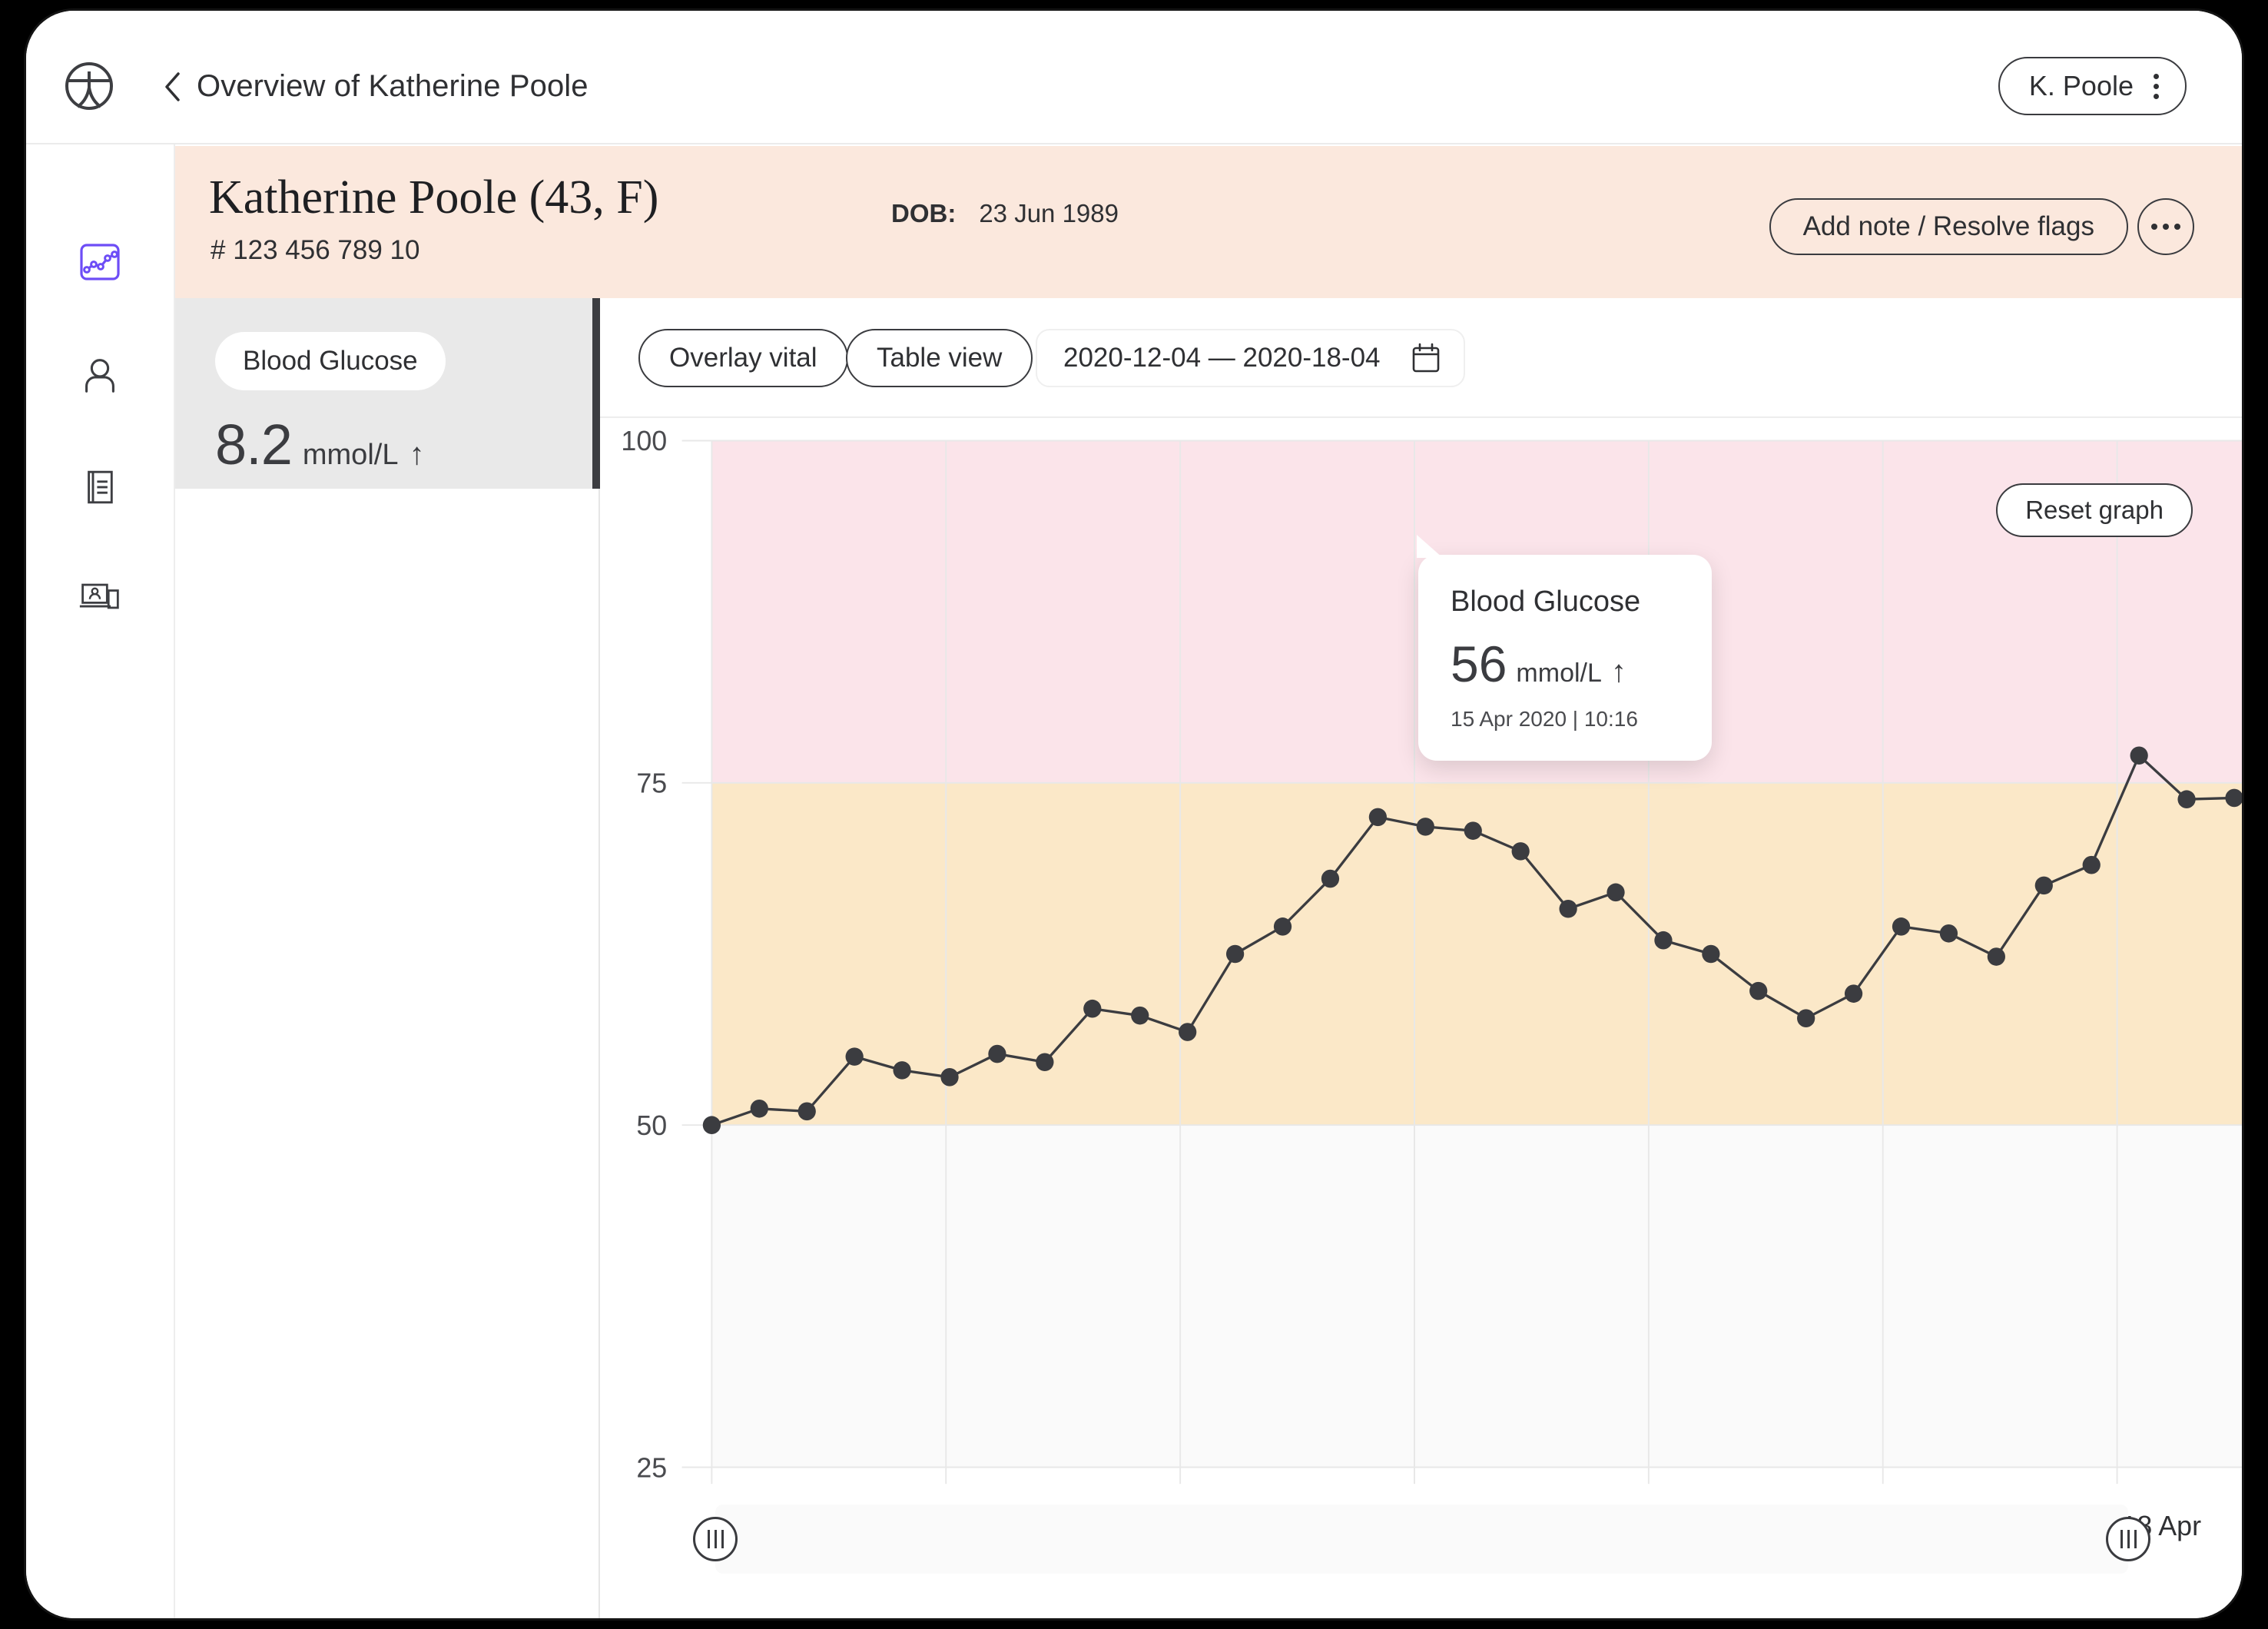 The width and height of the screenshot is (2268, 1629). I want to click on patient-name: Katherine Poole (43, F), so click(434, 197).